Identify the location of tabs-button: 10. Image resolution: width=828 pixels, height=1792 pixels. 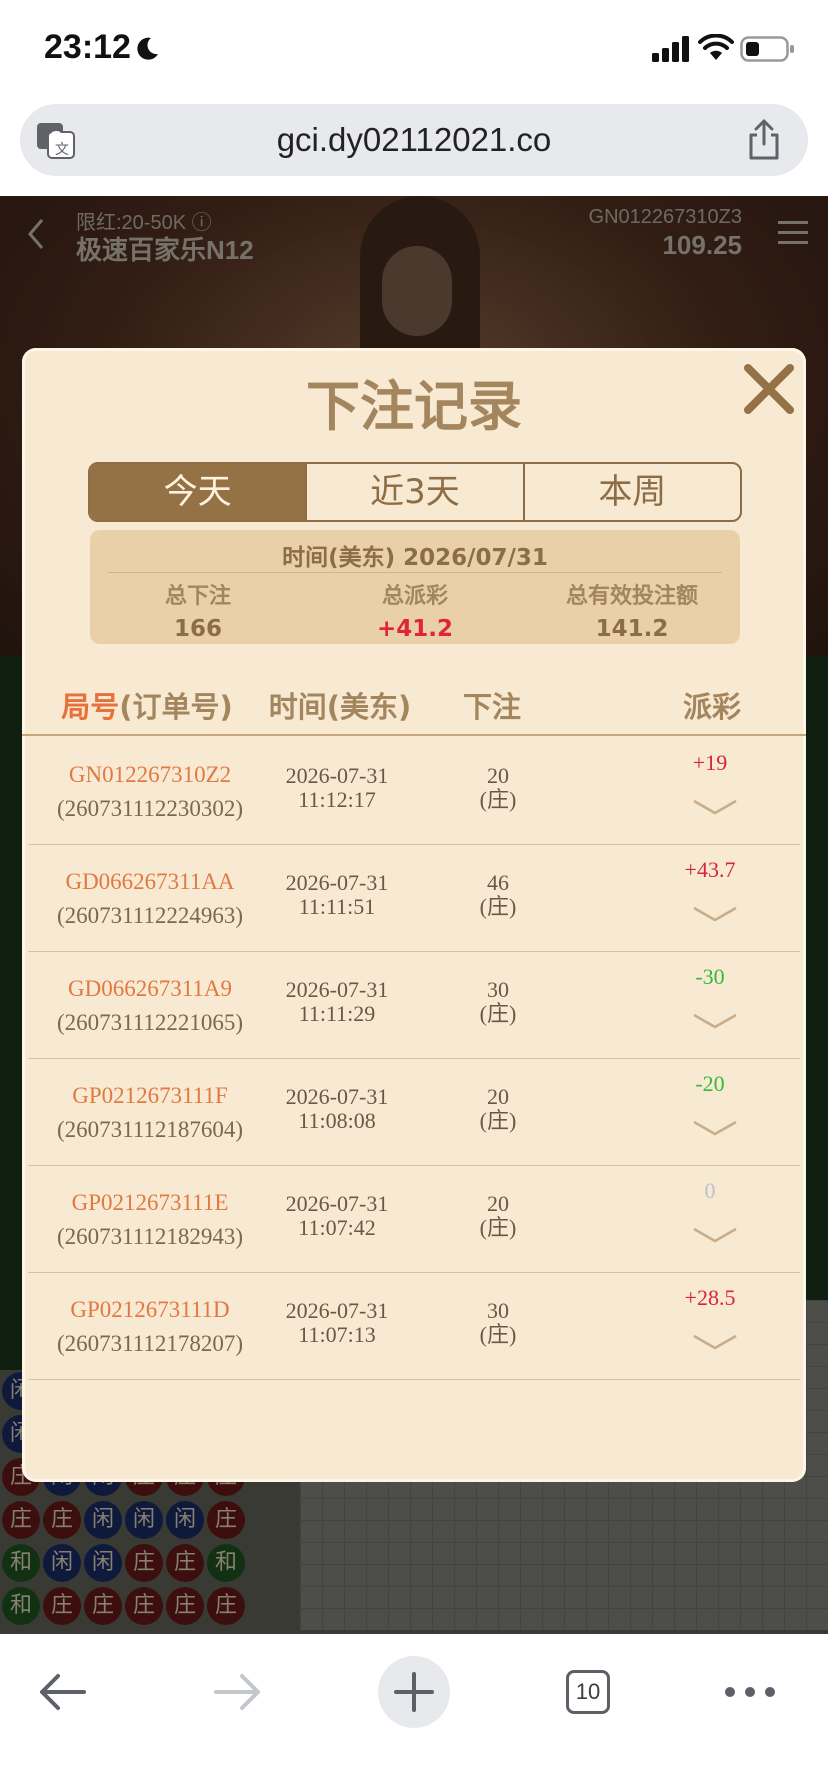
(588, 1692).